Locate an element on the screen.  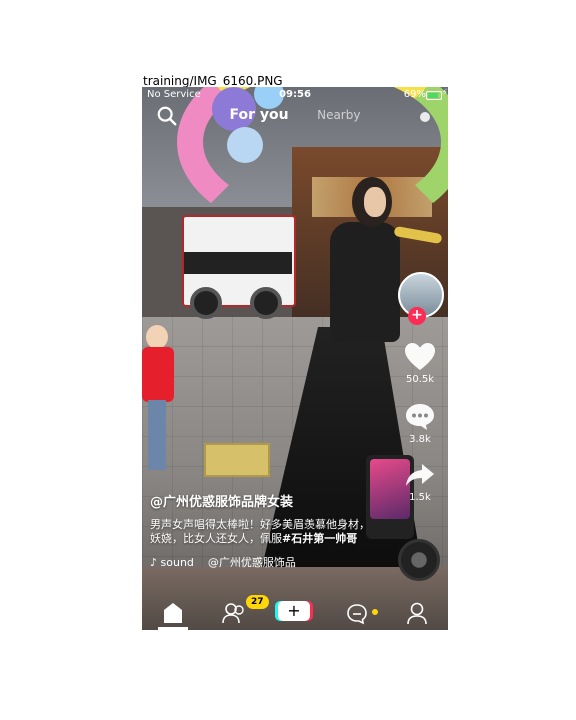
inbox-icon is located at coordinates (357, 613).